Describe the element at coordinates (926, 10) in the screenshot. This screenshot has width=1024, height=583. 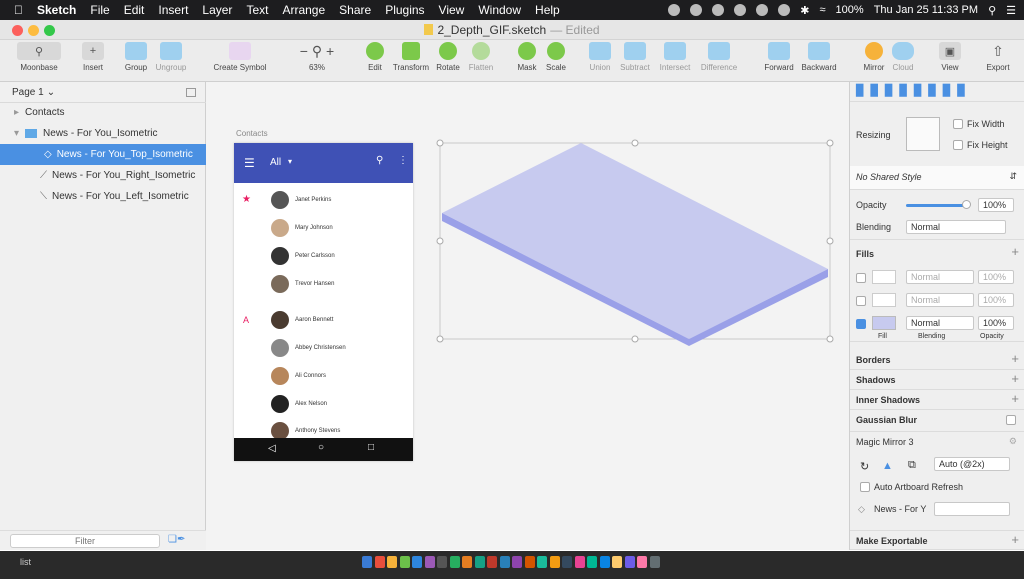
I see `clock: Thu Jan 25 11:33 PM` at that location.